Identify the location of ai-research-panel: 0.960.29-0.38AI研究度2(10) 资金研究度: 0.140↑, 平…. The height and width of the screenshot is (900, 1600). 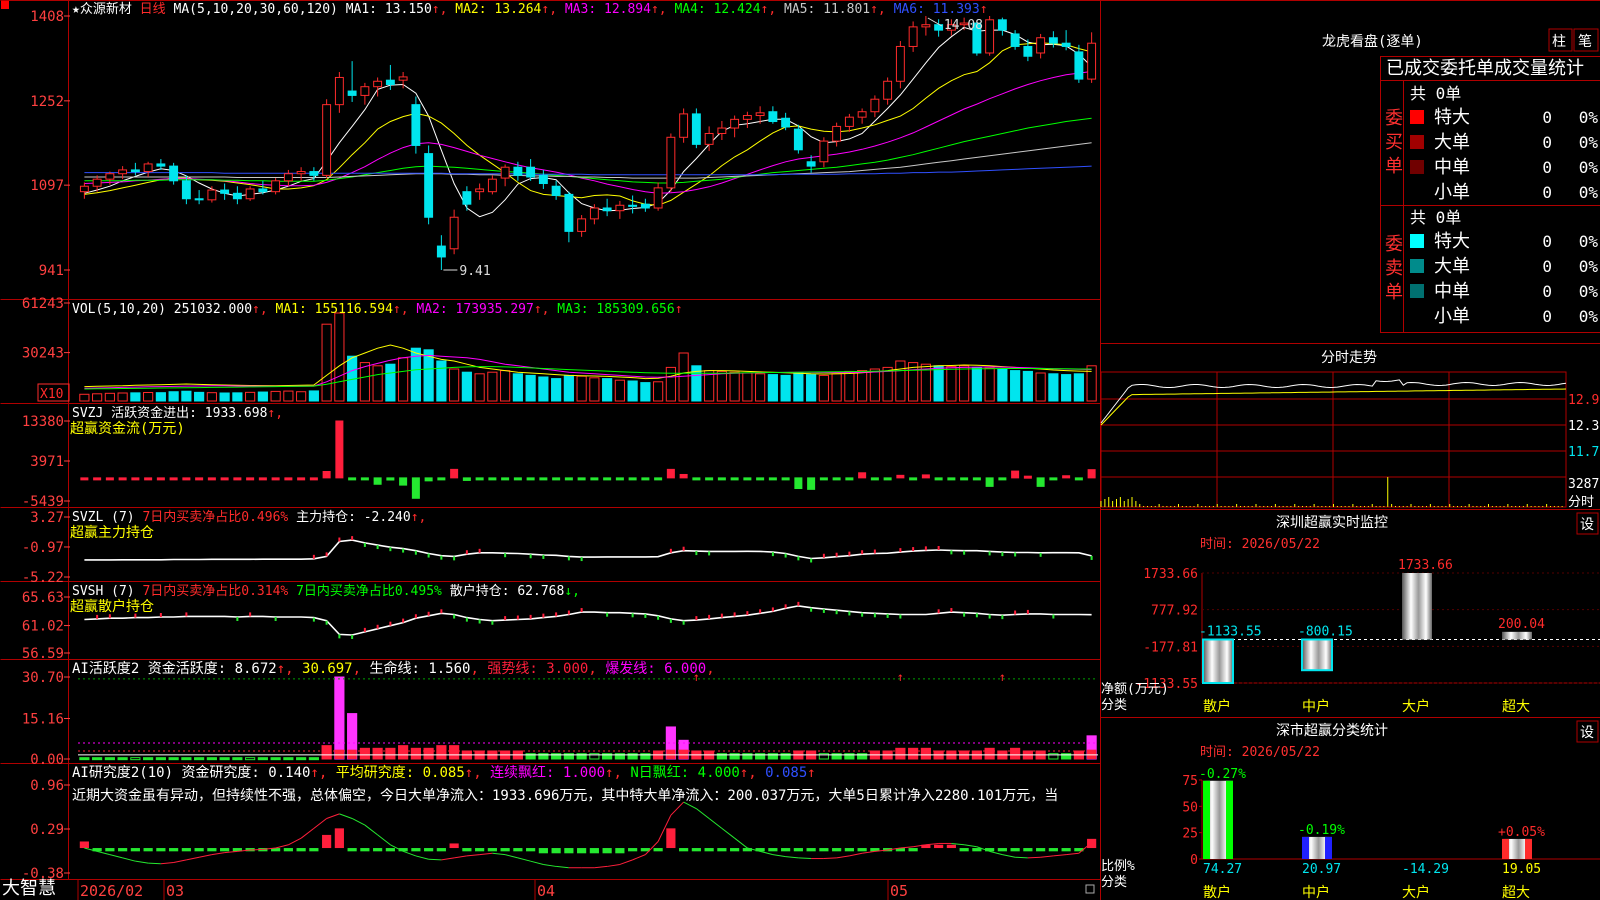
(559, 823).